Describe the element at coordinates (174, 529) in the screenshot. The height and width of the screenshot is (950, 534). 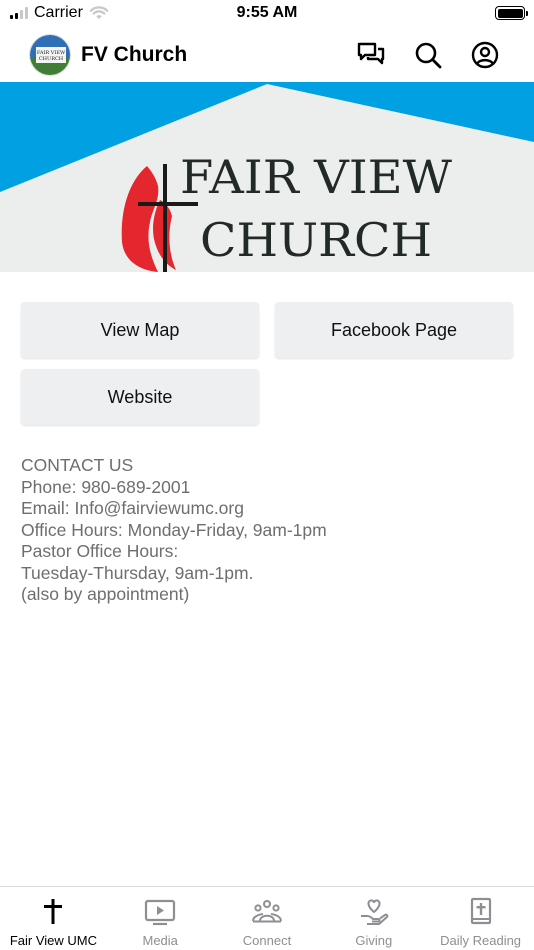
I see `contact-office-hours: Office Hours: Monday-Friday, 9am-1pm` at that location.